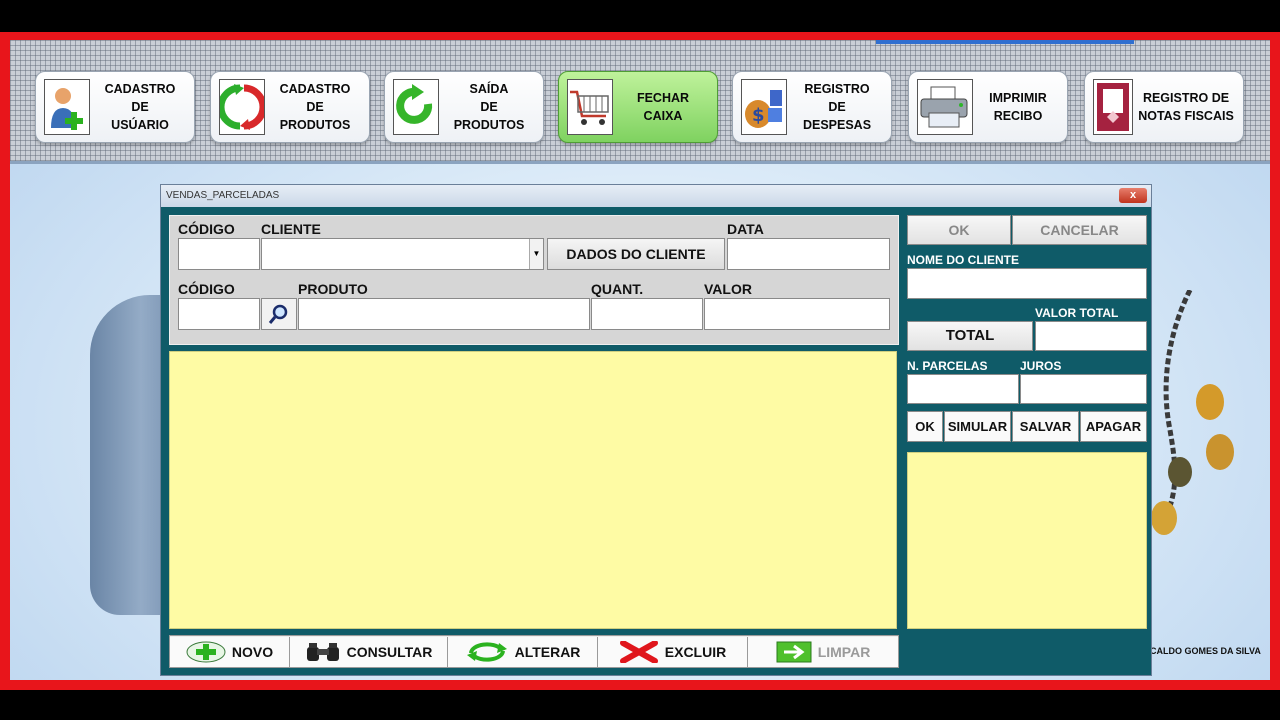 This screenshot has height=720, width=1280. Describe the element at coordinates (970, 336) in the screenshot. I see `total-button: TOTAL` at that location.